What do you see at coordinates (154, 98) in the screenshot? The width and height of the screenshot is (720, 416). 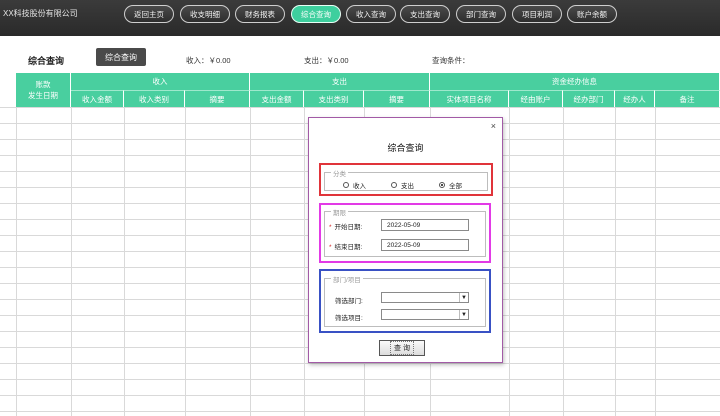 I see `col-income-type: 收入类别` at bounding box center [154, 98].